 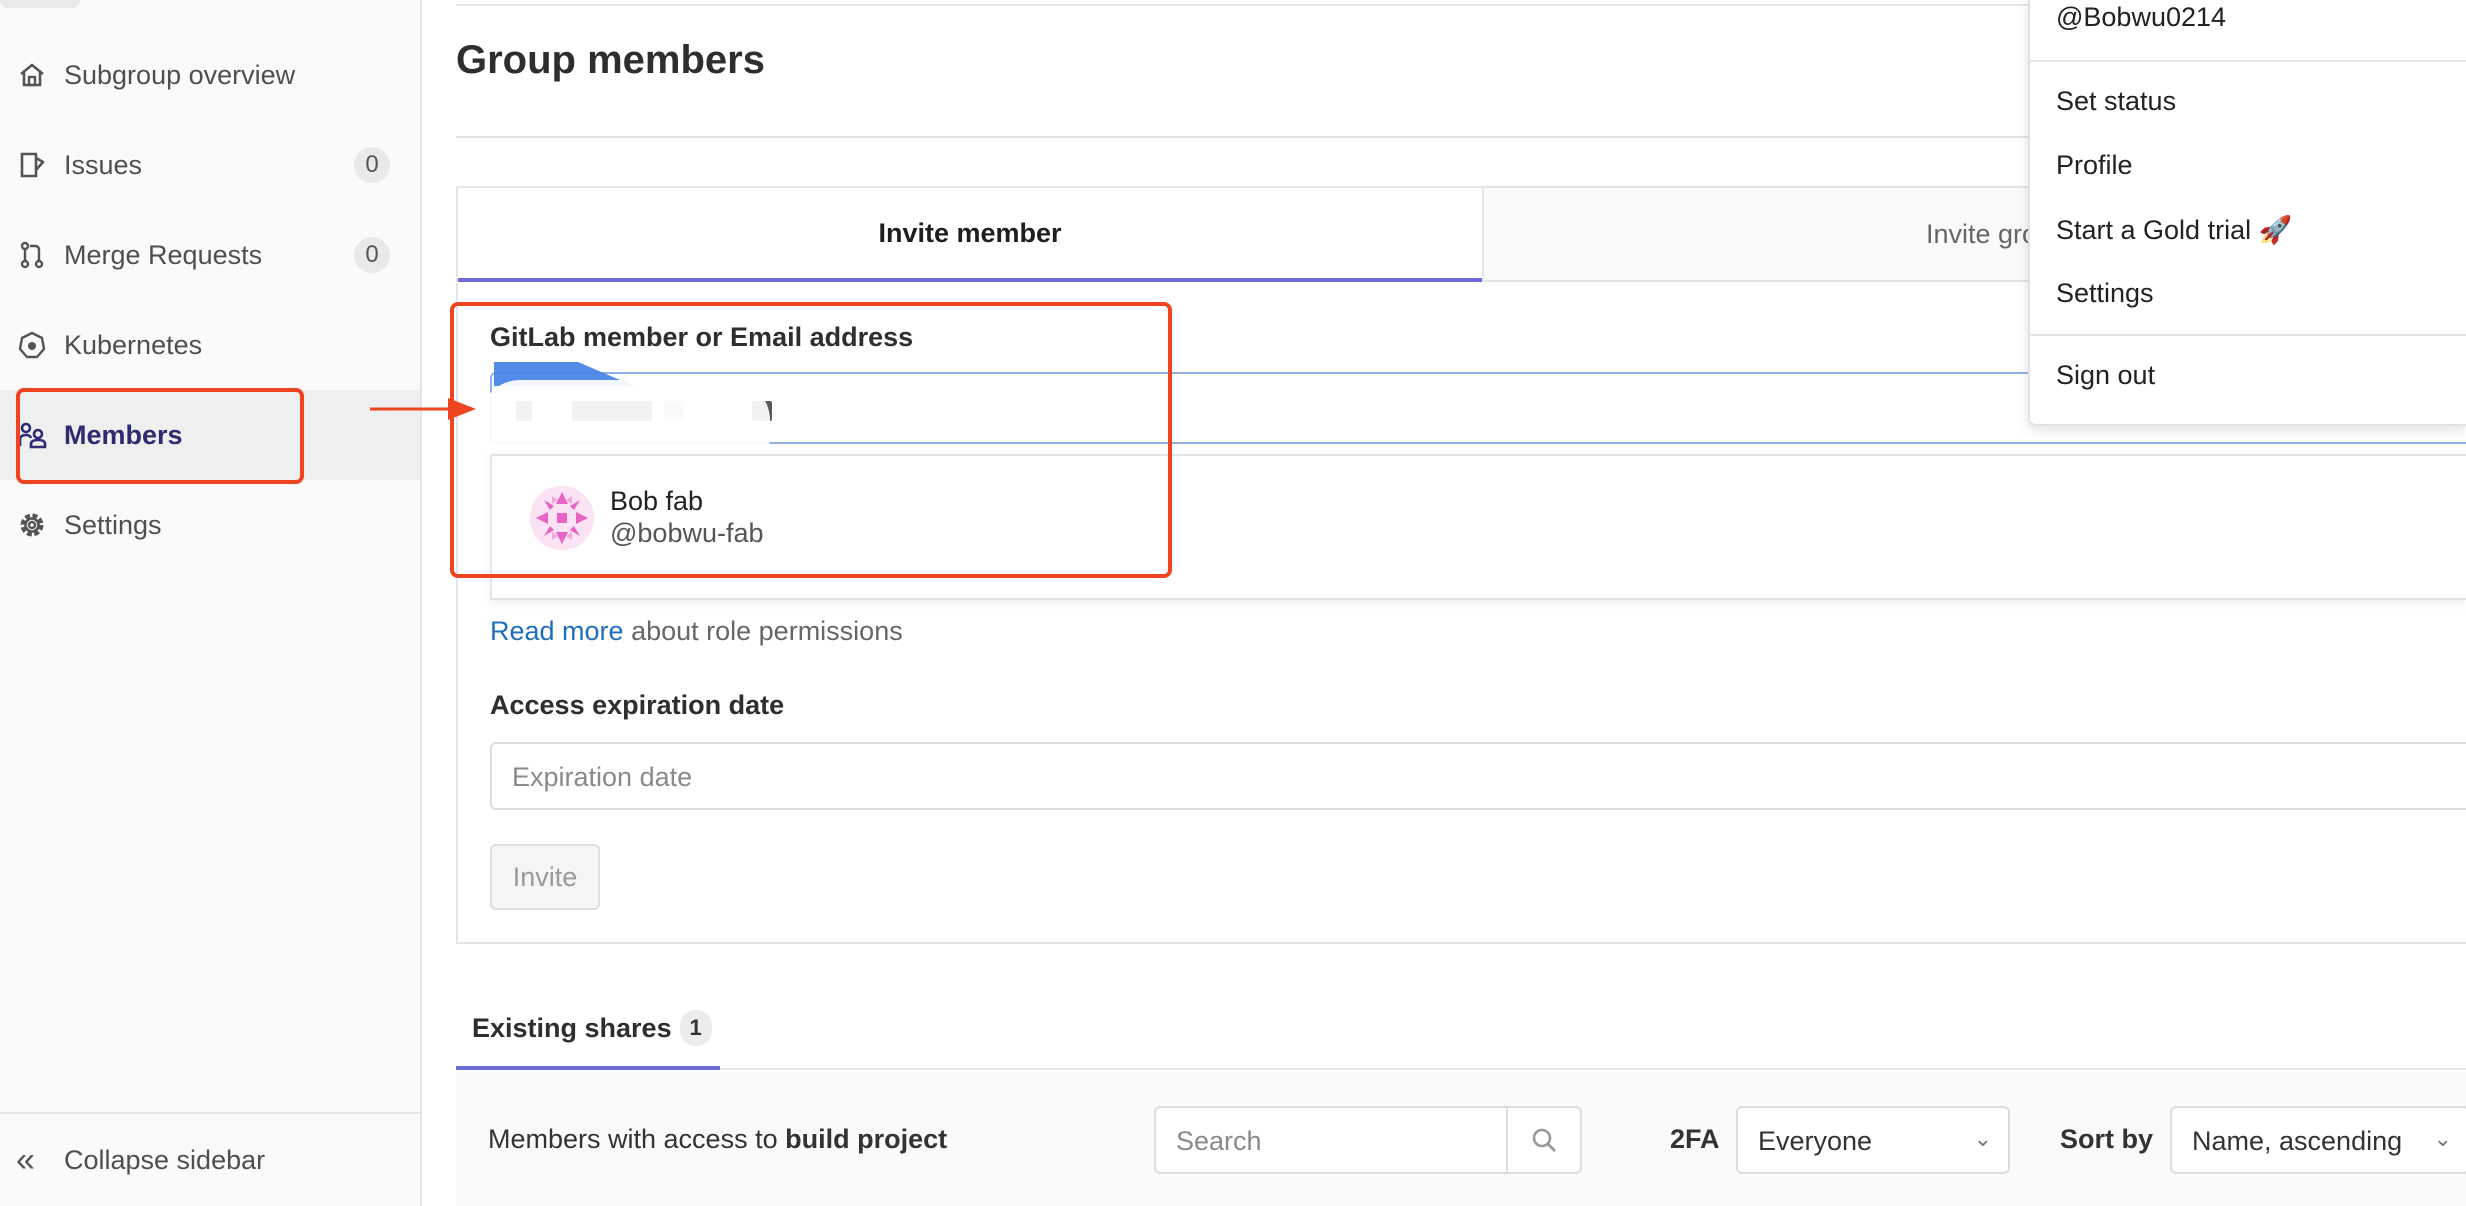 What do you see at coordinates (32, 255) in the screenshot?
I see `merge-request-icon` at bounding box center [32, 255].